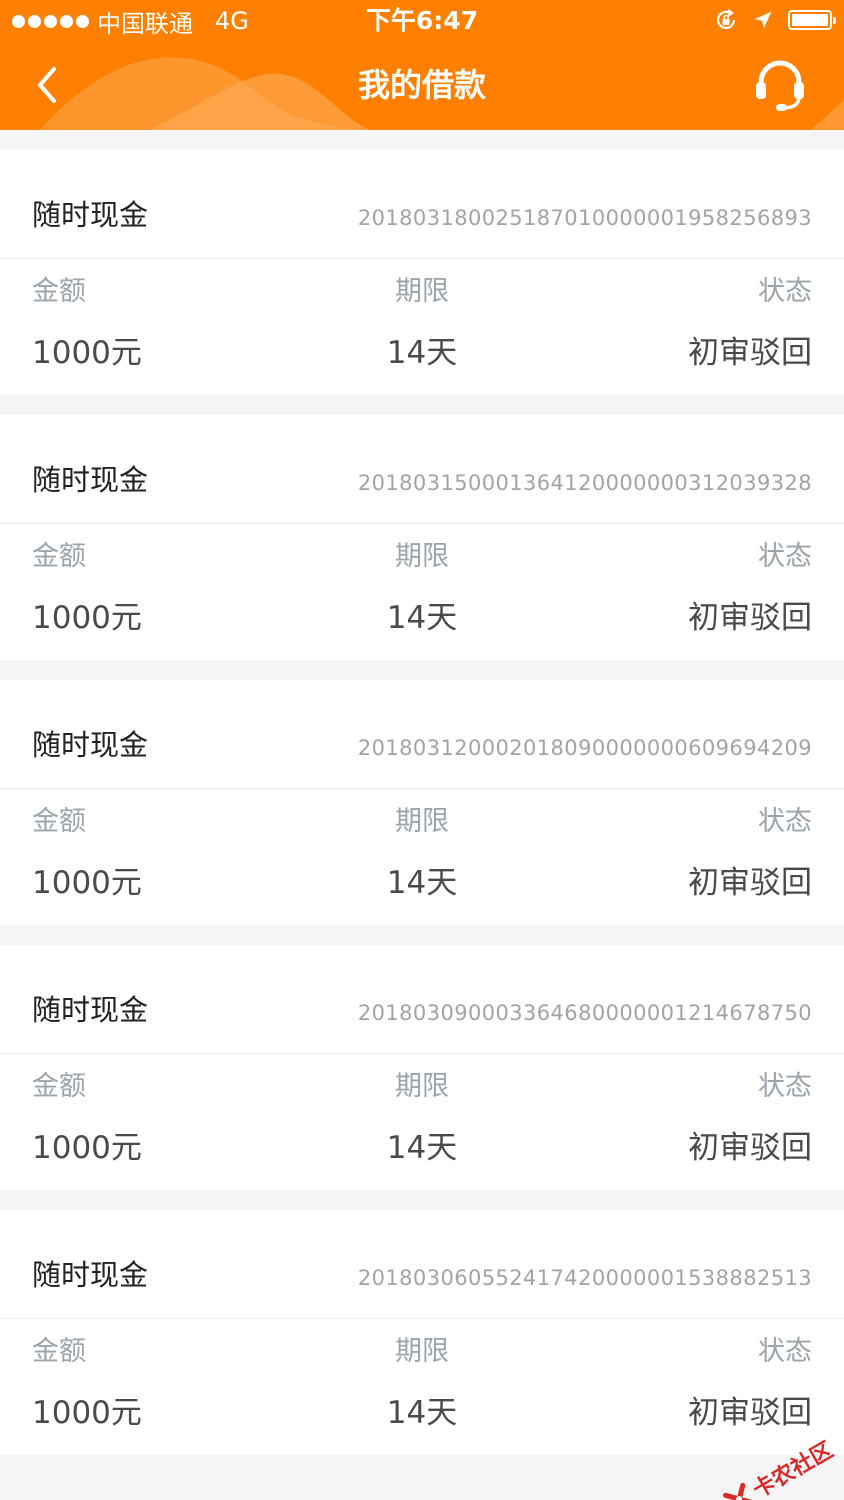  I want to click on customer-service-button, so click(780, 84).